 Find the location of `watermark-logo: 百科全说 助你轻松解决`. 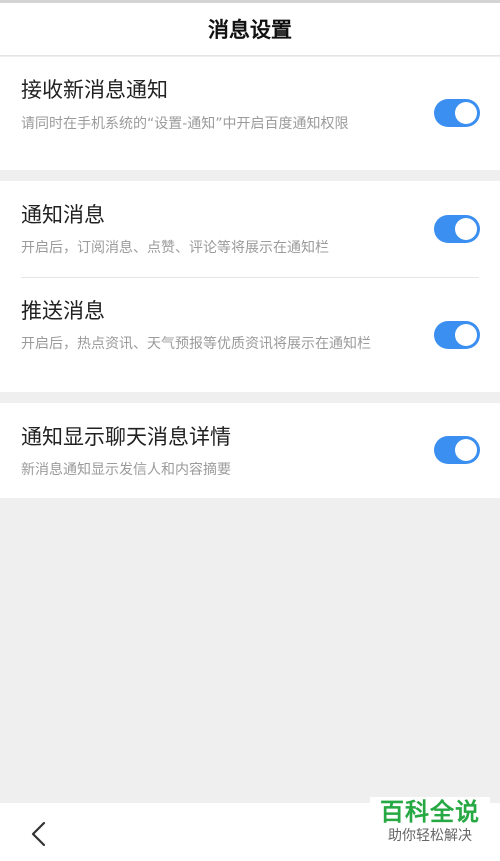

watermark-logo: 百科全说 助你轻松解决 is located at coordinates (430, 826).